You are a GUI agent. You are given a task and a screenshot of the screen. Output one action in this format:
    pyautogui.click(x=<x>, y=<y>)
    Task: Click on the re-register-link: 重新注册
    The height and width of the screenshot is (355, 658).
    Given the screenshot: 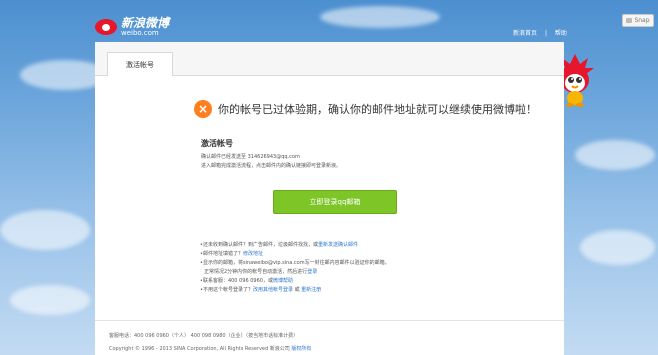 What is the action you would take?
    pyautogui.click(x=311, y=290)
    